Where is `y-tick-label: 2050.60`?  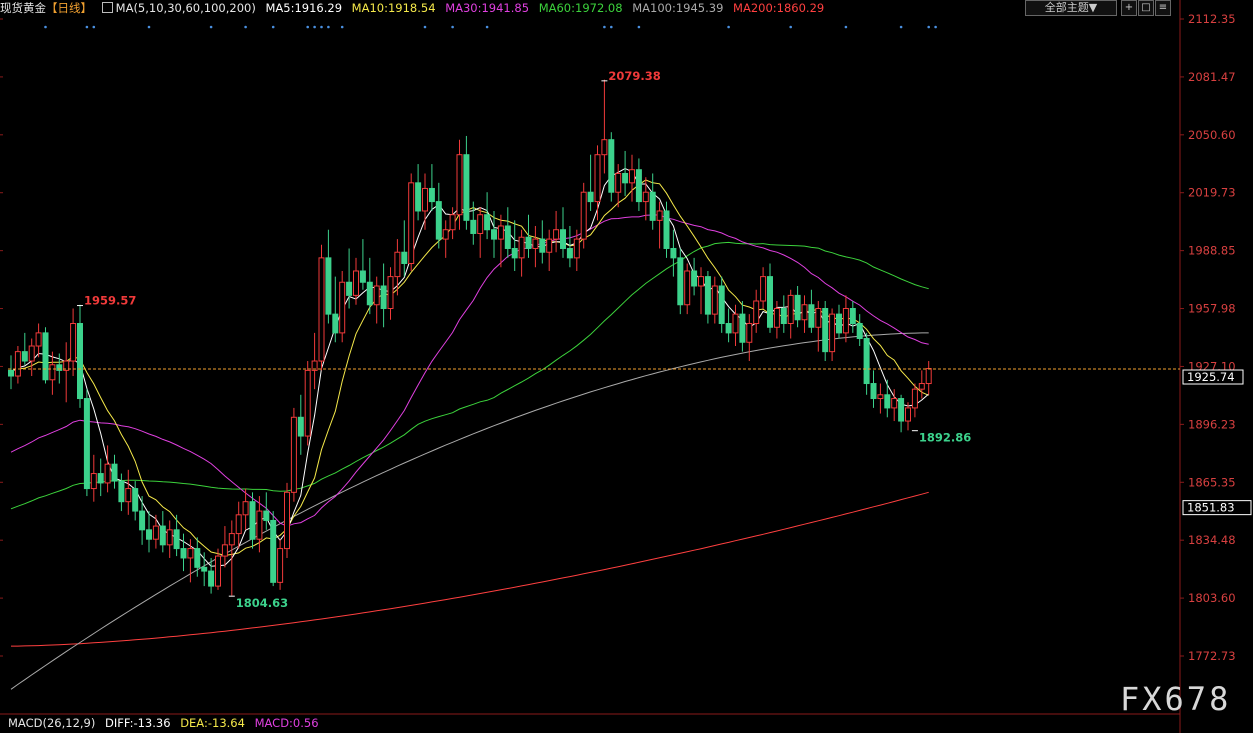
y-tick-label: 2050.60 is located at coordinates (1212, 135).